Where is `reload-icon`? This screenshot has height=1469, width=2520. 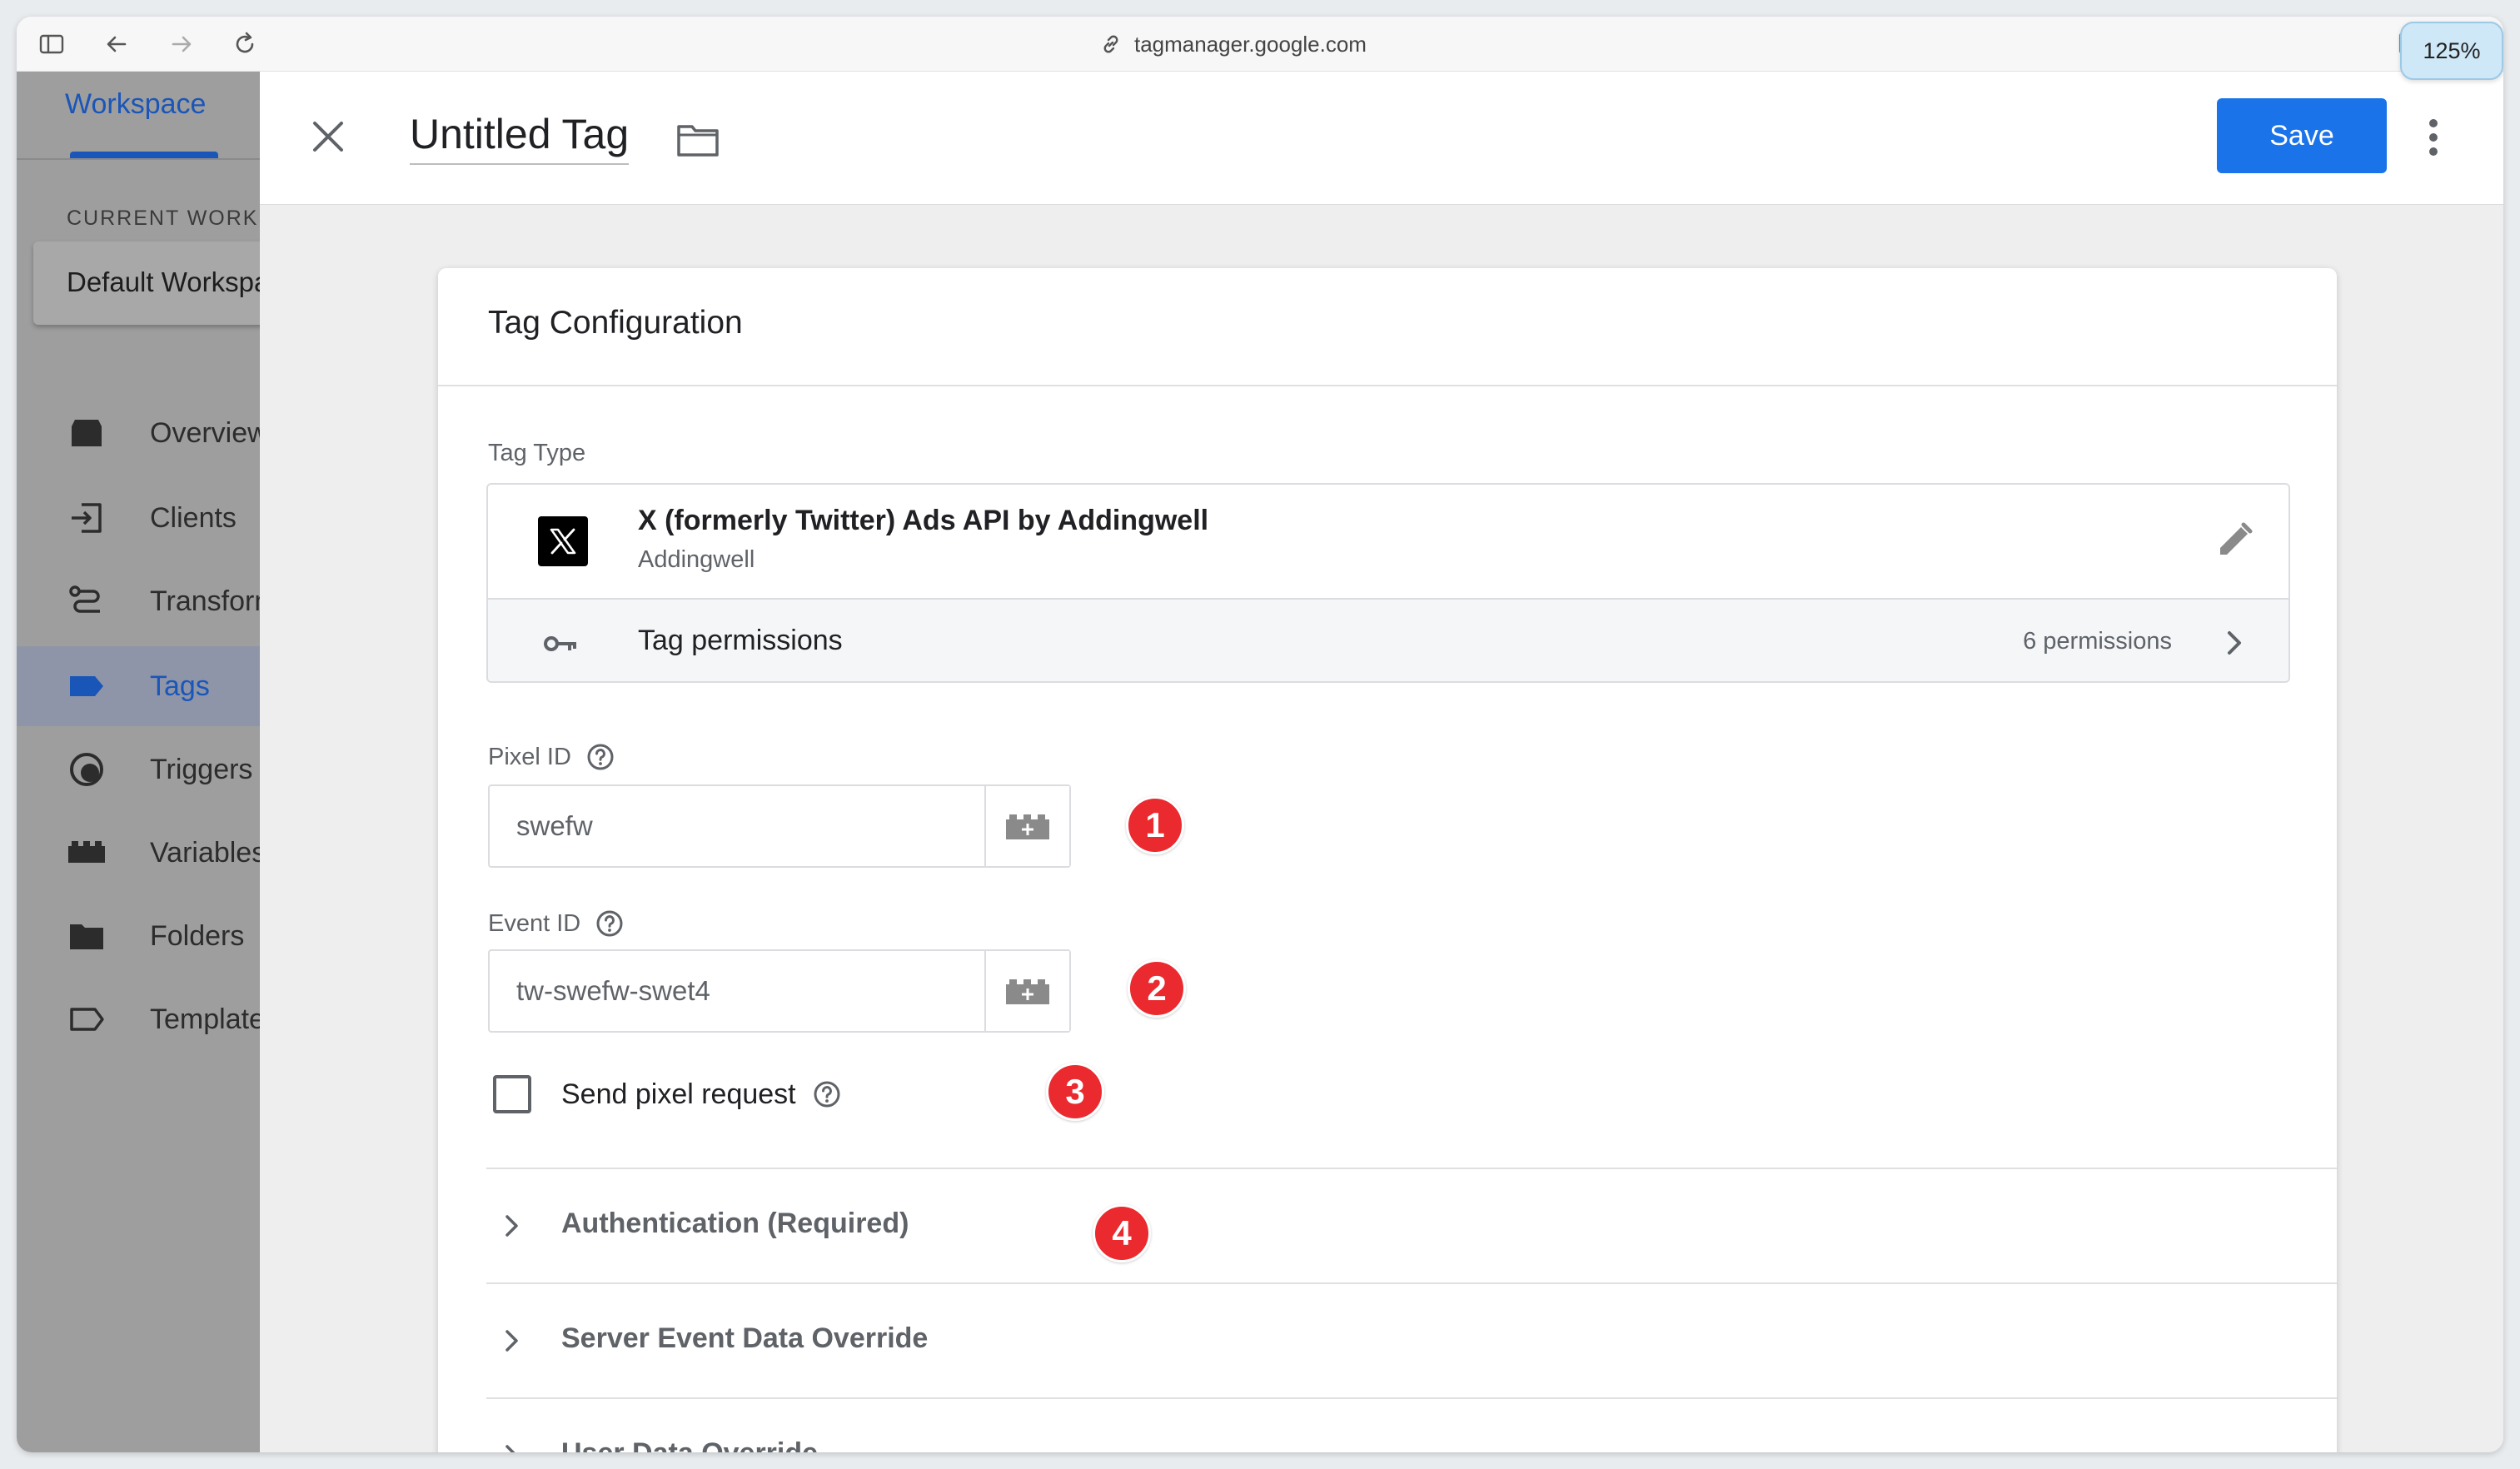 reload-icon is located at coordinates (245, 44).